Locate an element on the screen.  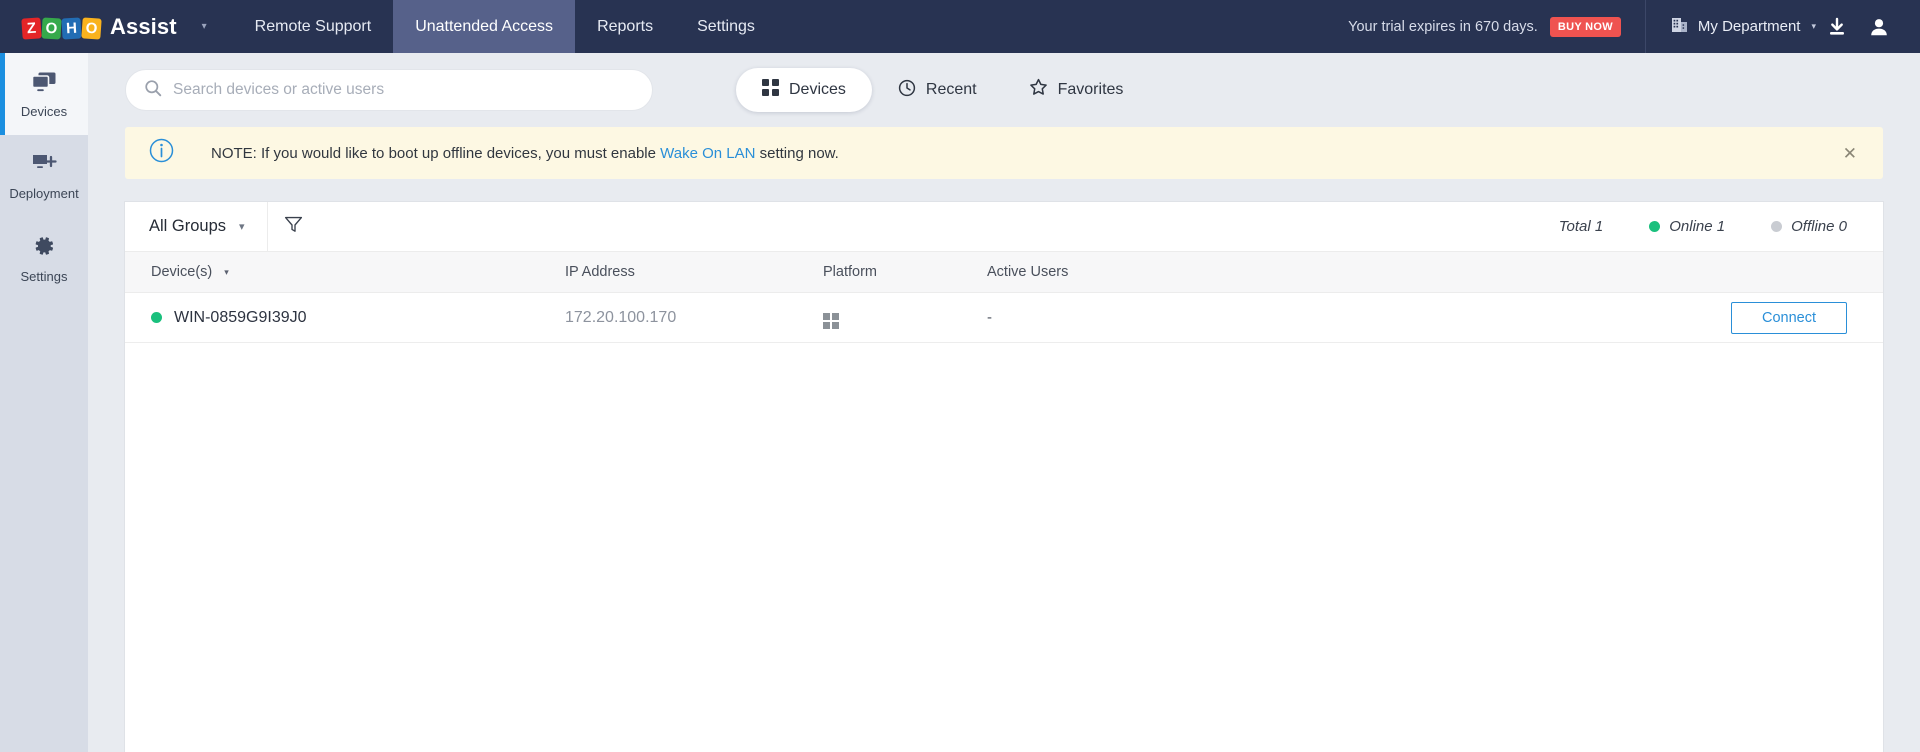
nav-tab-settings: Settings is located at coordinates (726, 26).